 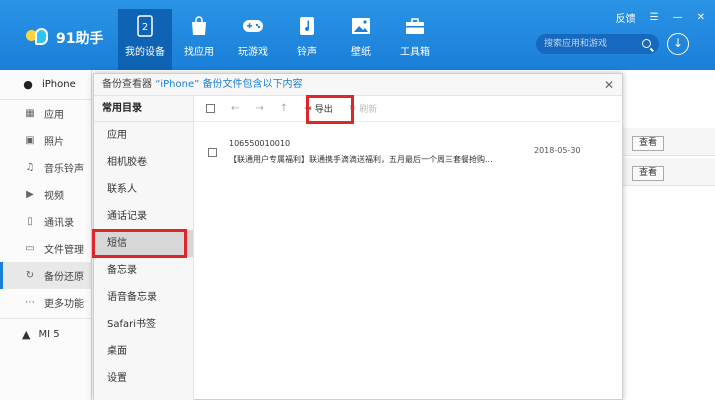 I want to click on device-name: MI 5, so click(x=49, y=334).